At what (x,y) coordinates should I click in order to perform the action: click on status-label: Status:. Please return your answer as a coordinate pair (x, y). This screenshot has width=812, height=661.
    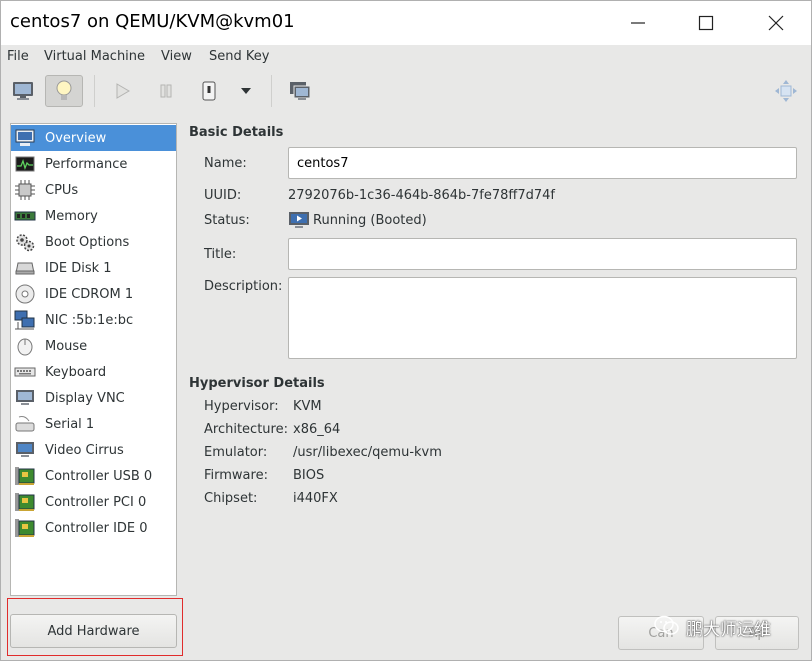
    Looking at the image, I should click on (227, 220).